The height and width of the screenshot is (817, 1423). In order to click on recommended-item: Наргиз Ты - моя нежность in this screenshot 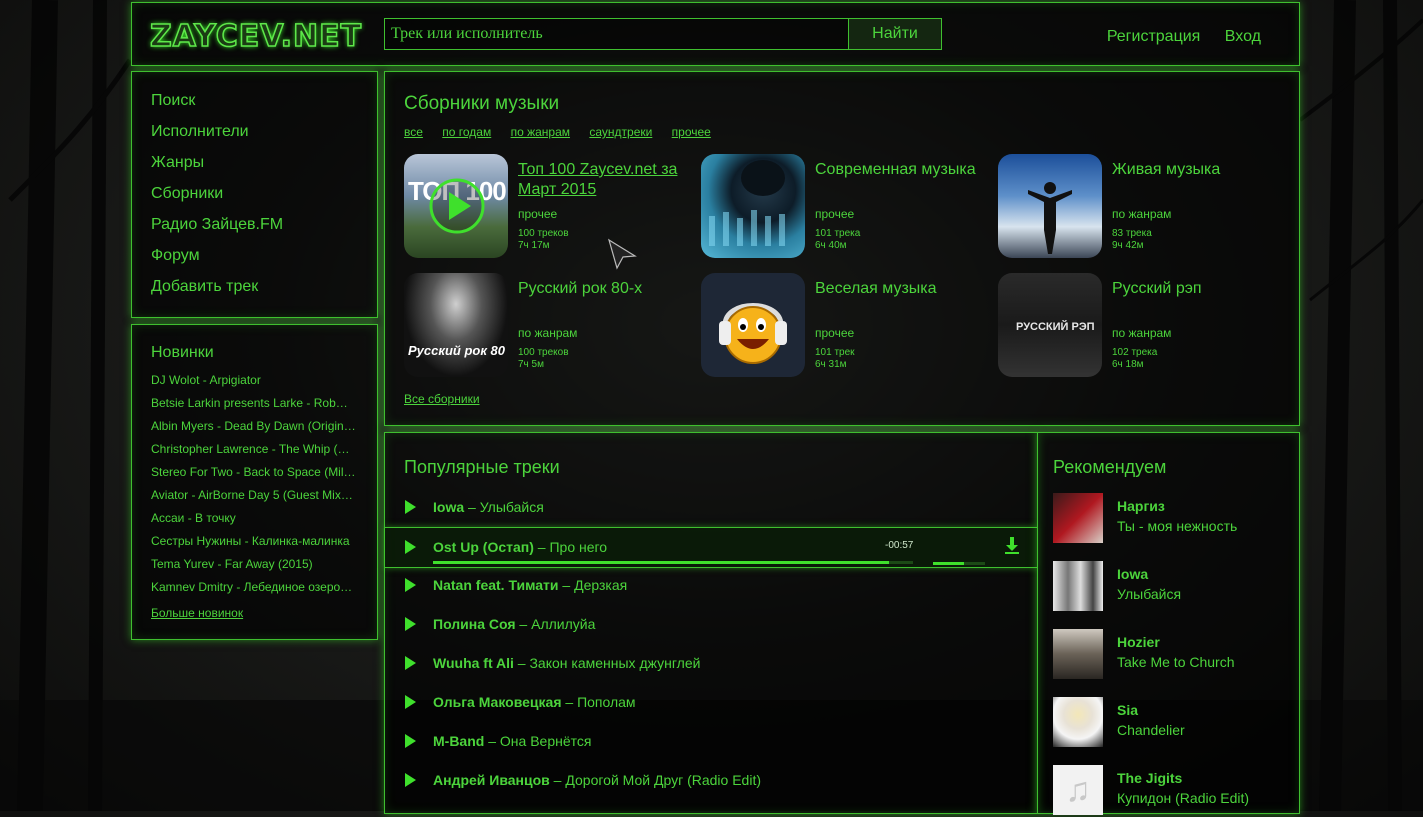, I will do `click(1173, 519)`.